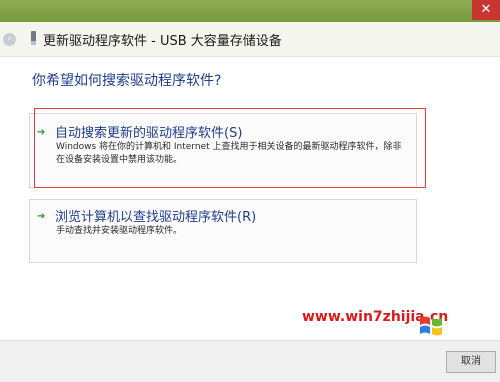 The height and width of the screenshot is (382, 500). Describe the element at coordinates (431, 326) in the screenshot. I see `windows-flag-icon` at that location.